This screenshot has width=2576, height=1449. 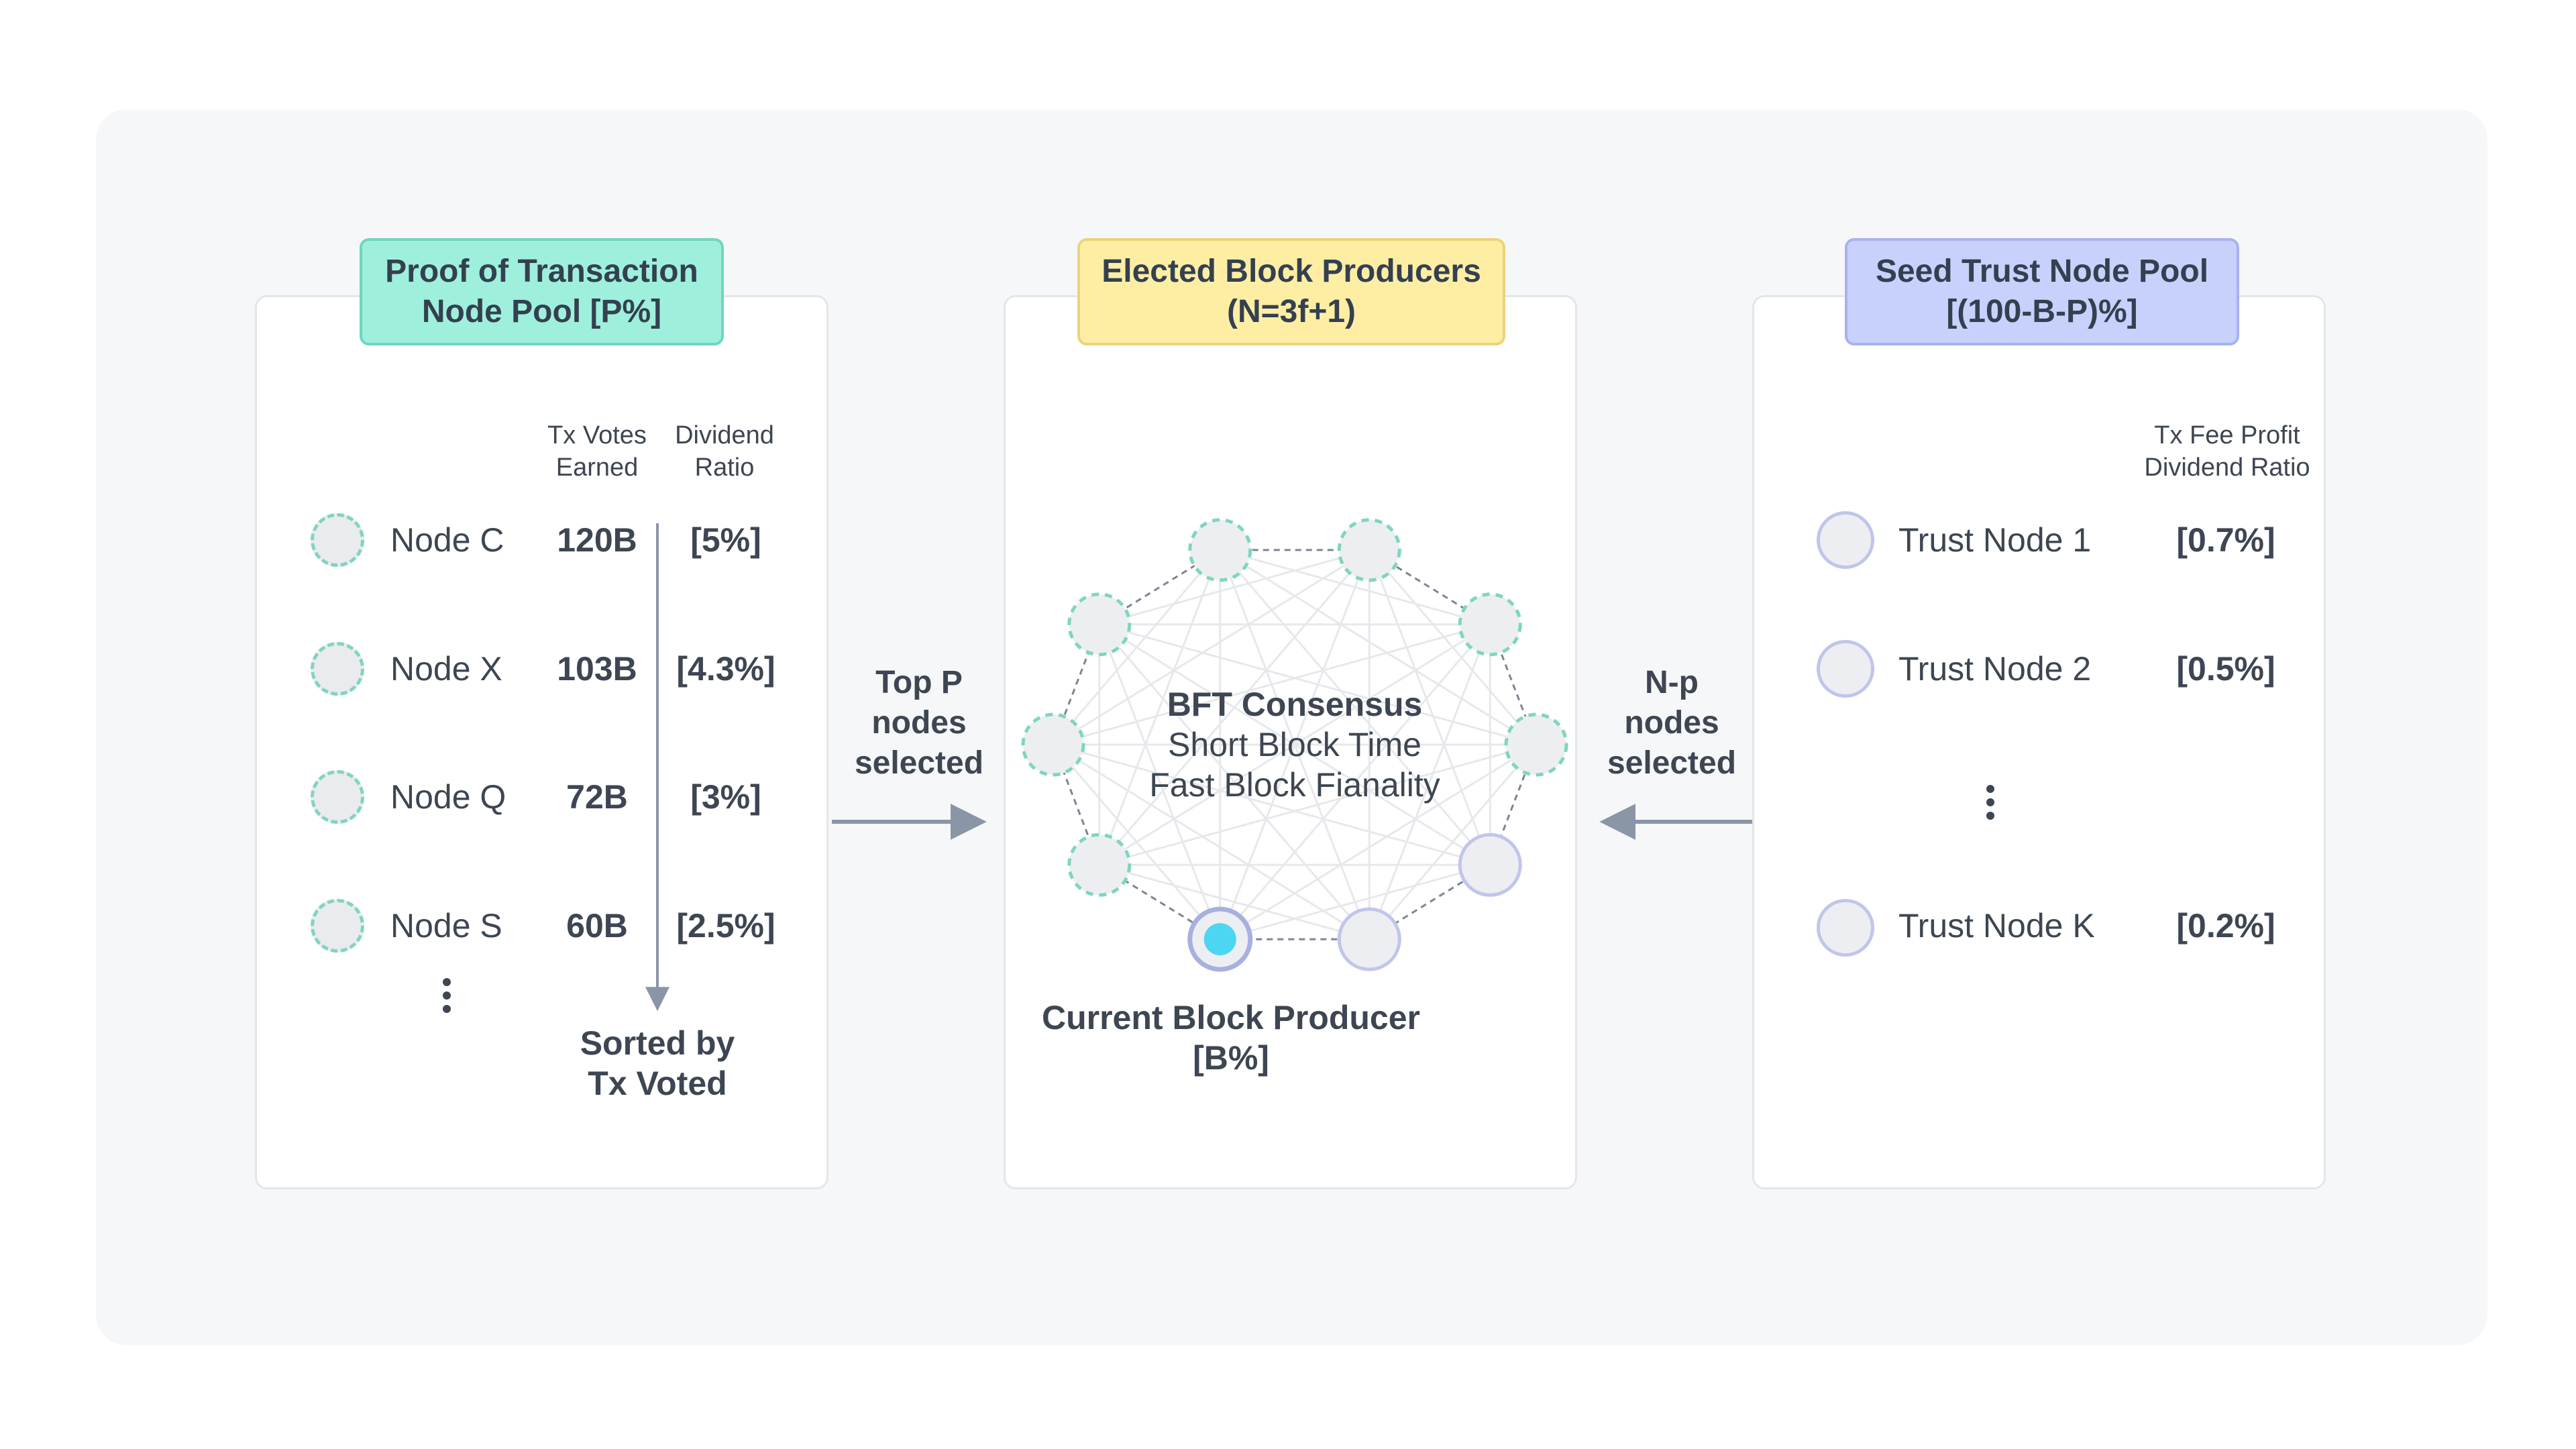 I want to click on trust-node-ratio: [0.7%], so click(x=2225, y=540).